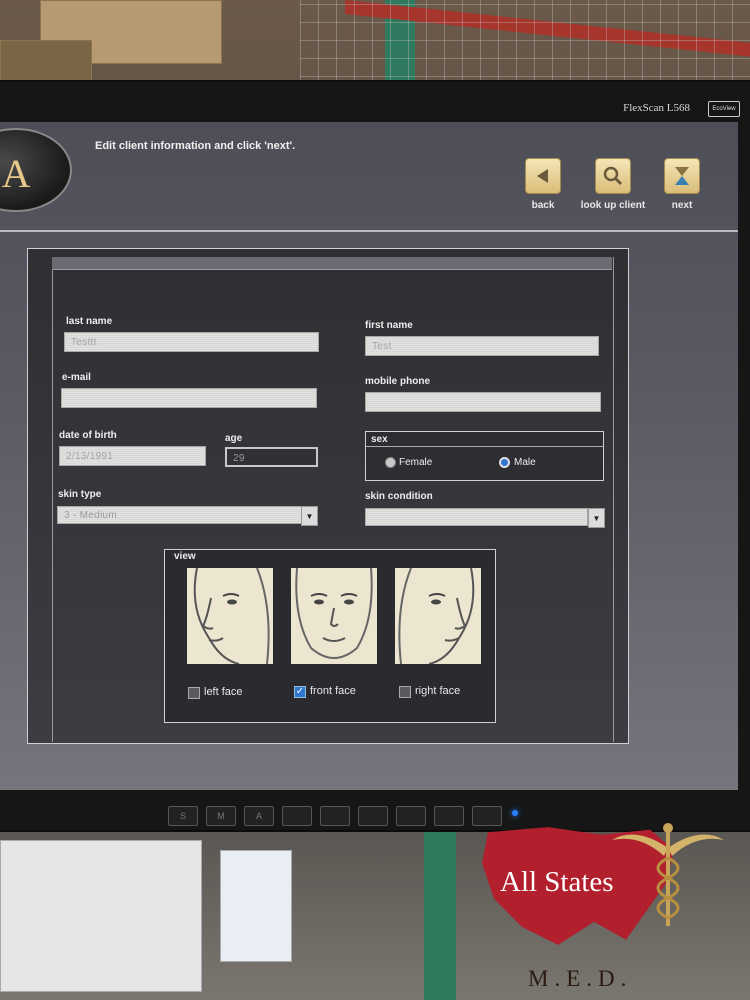 The height and width of the screenshot is (1000, 750). What do you see at coordinates (487, 816) in the screenshot?
I see `power-button` at bounding box center [487, 816].